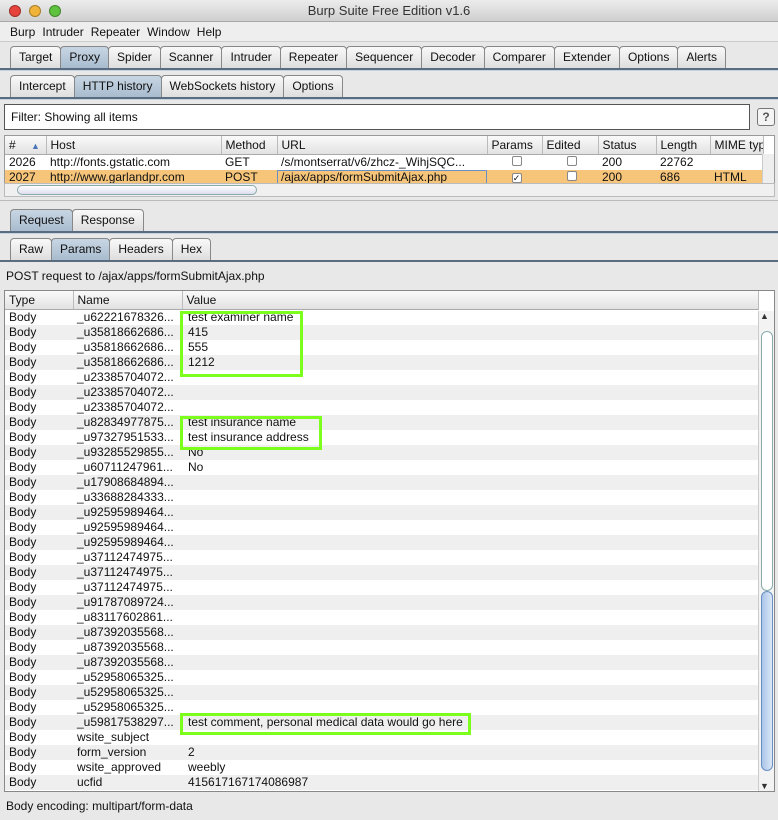 The height and width of the screenshot is (820, 778). Describe the element at coordinates (586, 57) in the screenshot. I see `tab-extender: Extender` at that location.